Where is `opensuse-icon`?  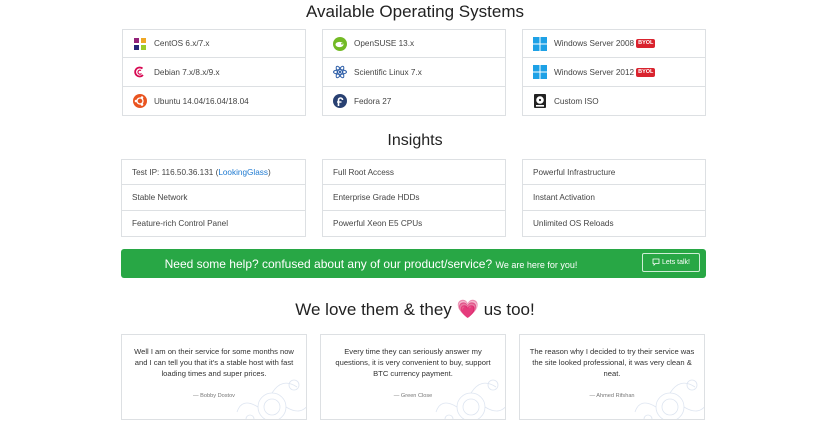
opensuse-icon is located at coordinates (340, 43).